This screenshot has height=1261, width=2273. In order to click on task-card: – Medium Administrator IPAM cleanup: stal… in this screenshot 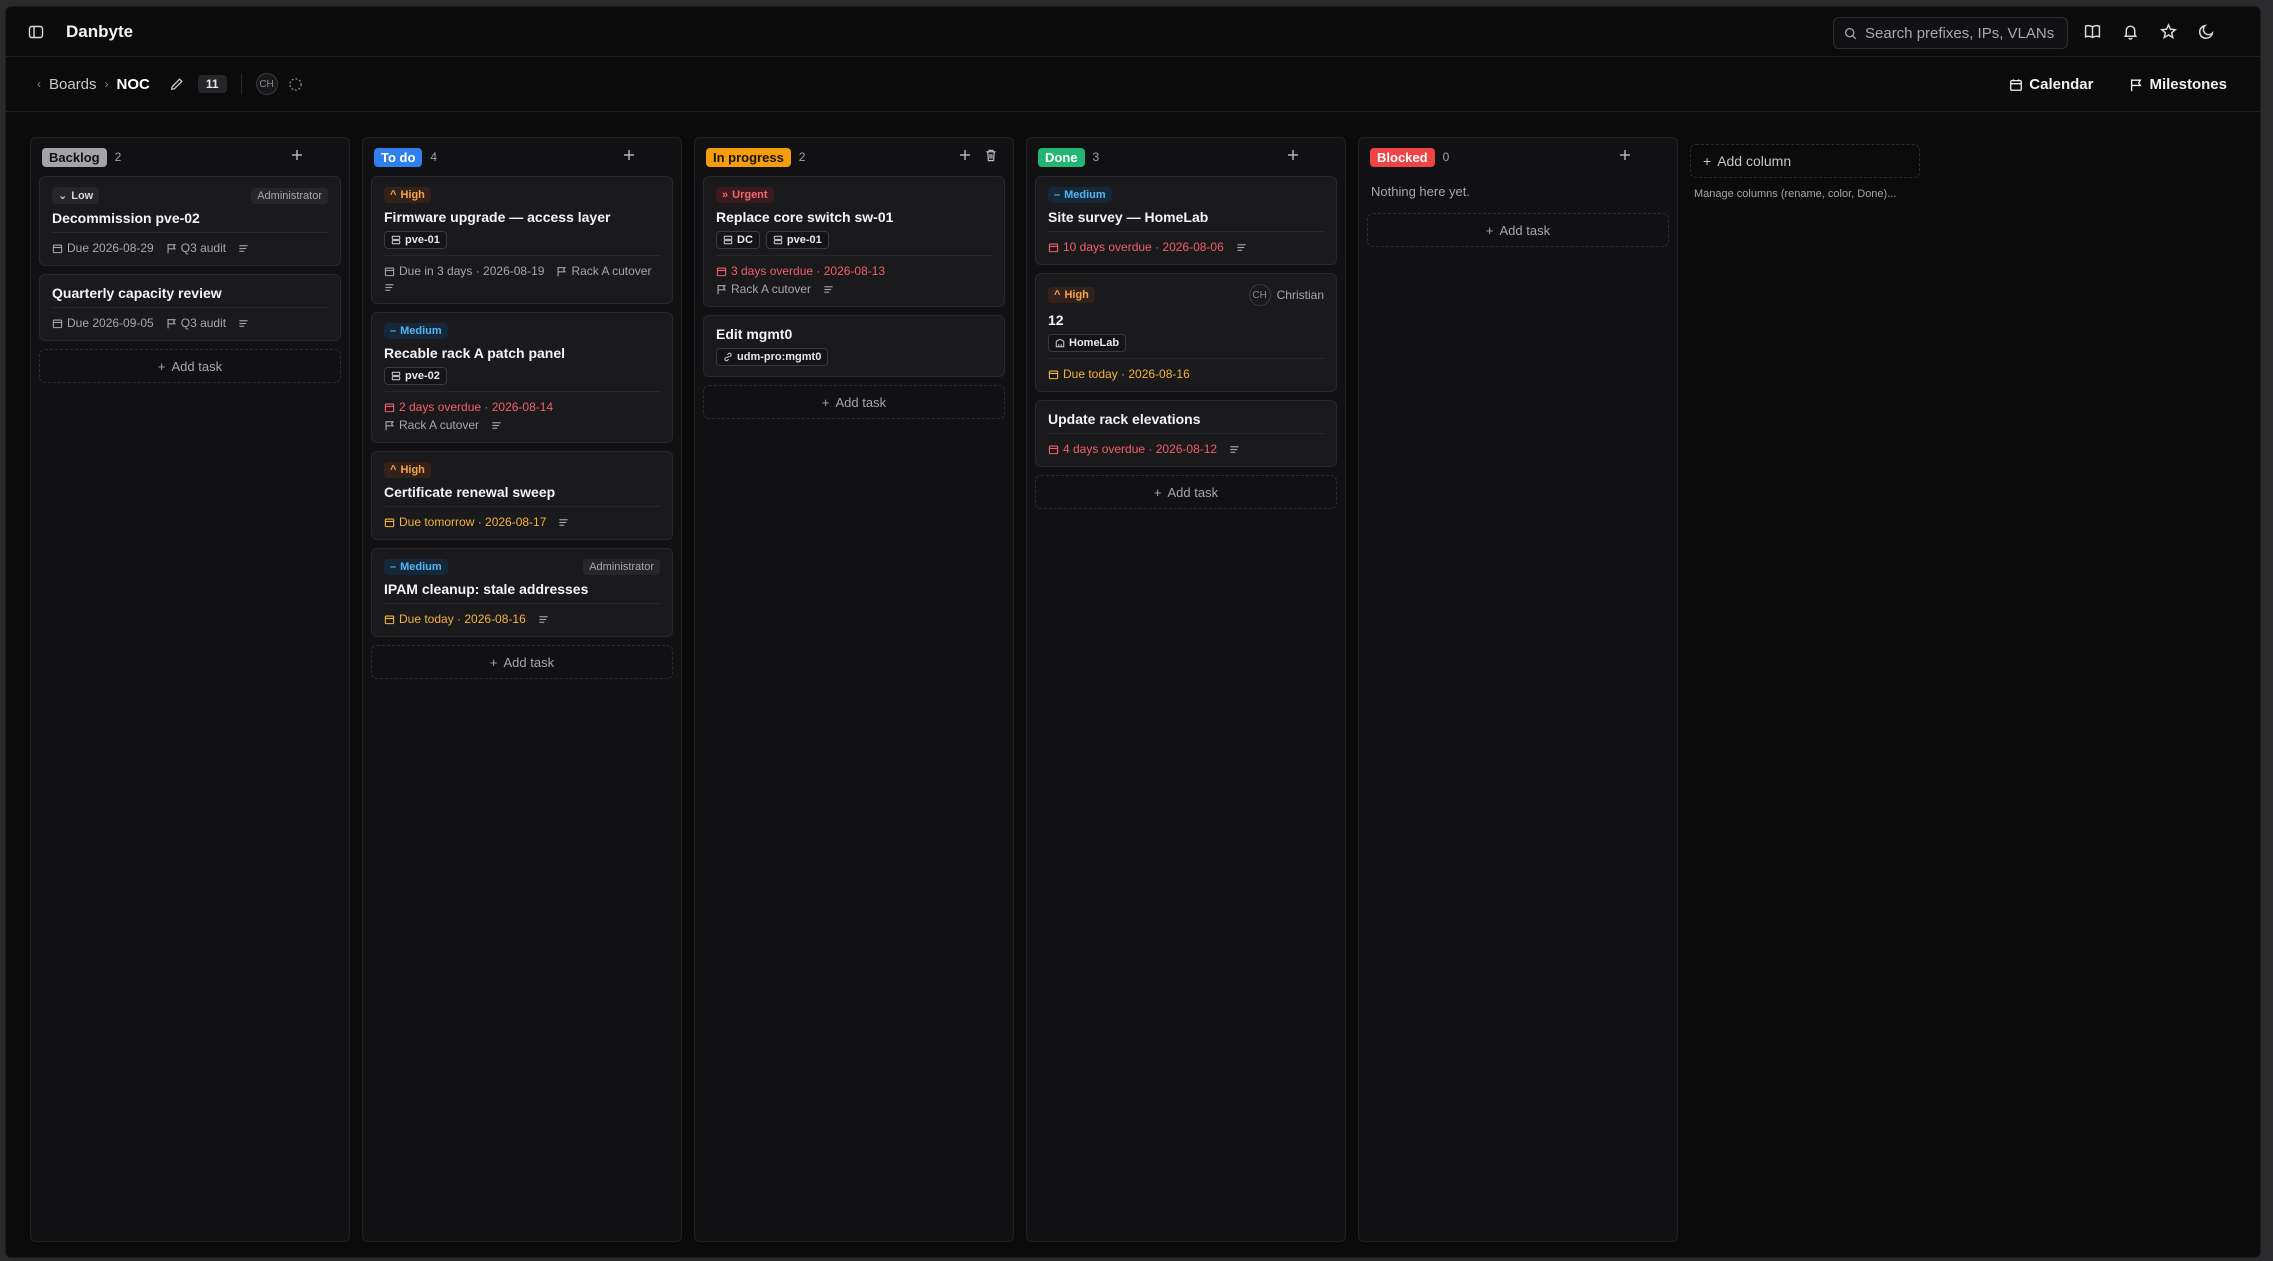, I will do `click(522, 592)`.